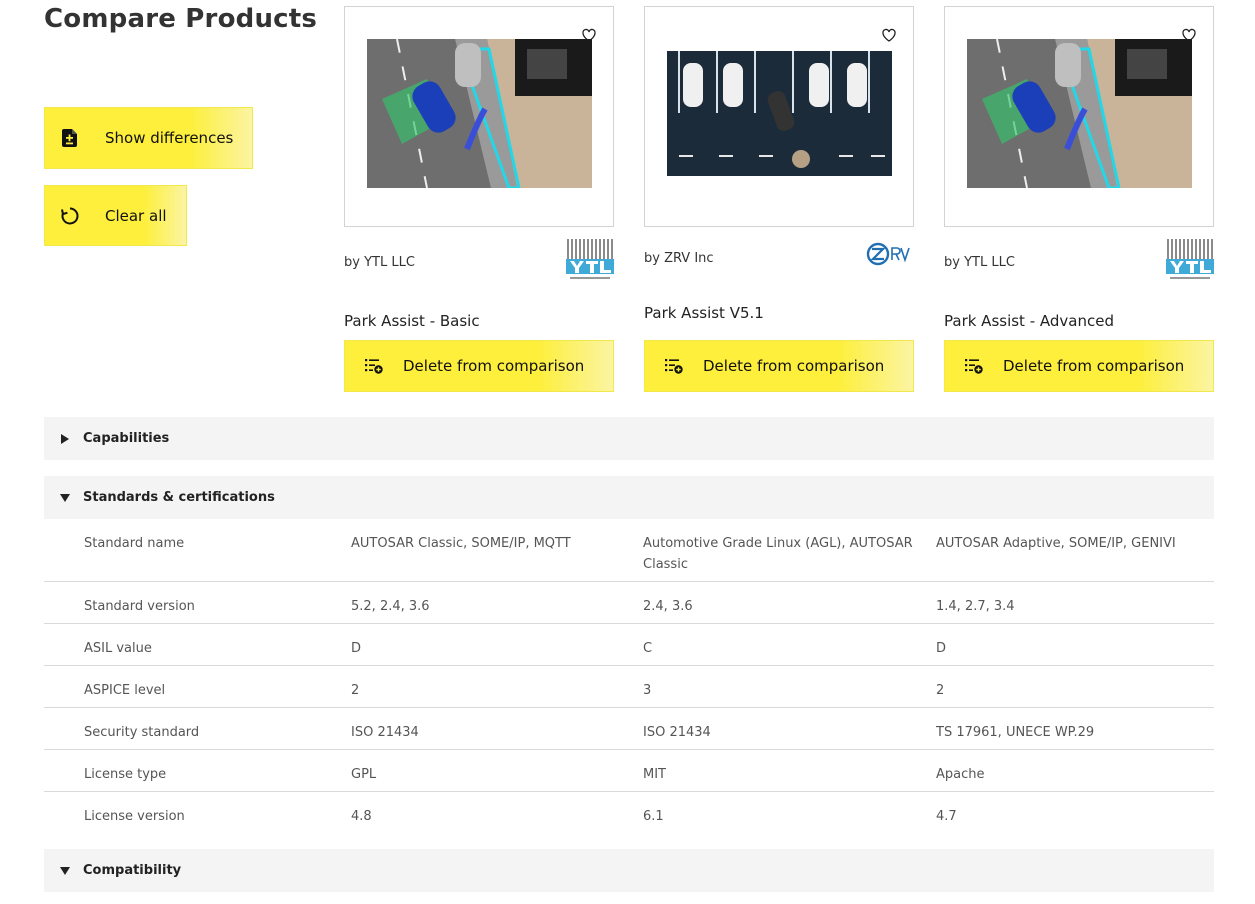  Describe the element at coordinates (679, 258) in the screenshot. I see `vendor-name: by ZRV Inc` at that location.